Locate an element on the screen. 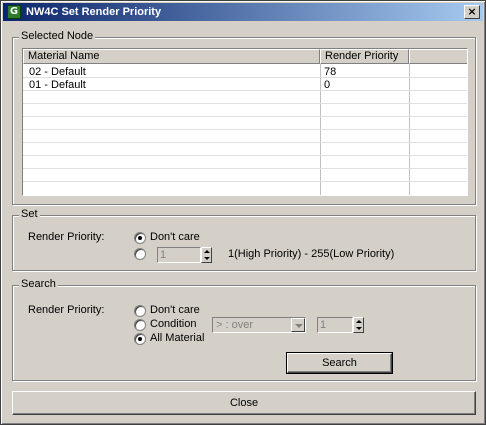 This screenshot has height=425, width=486. set-render-priority-label: Render Priority: is located at coordinates (66, 237).